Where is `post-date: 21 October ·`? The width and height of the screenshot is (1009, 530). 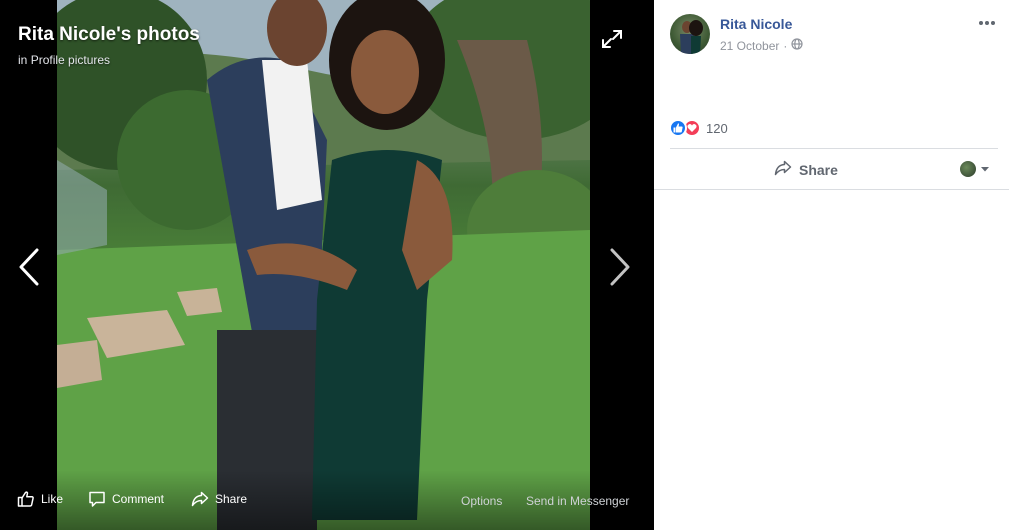 post-date: 21 October · is located at coordinates (761, 45).